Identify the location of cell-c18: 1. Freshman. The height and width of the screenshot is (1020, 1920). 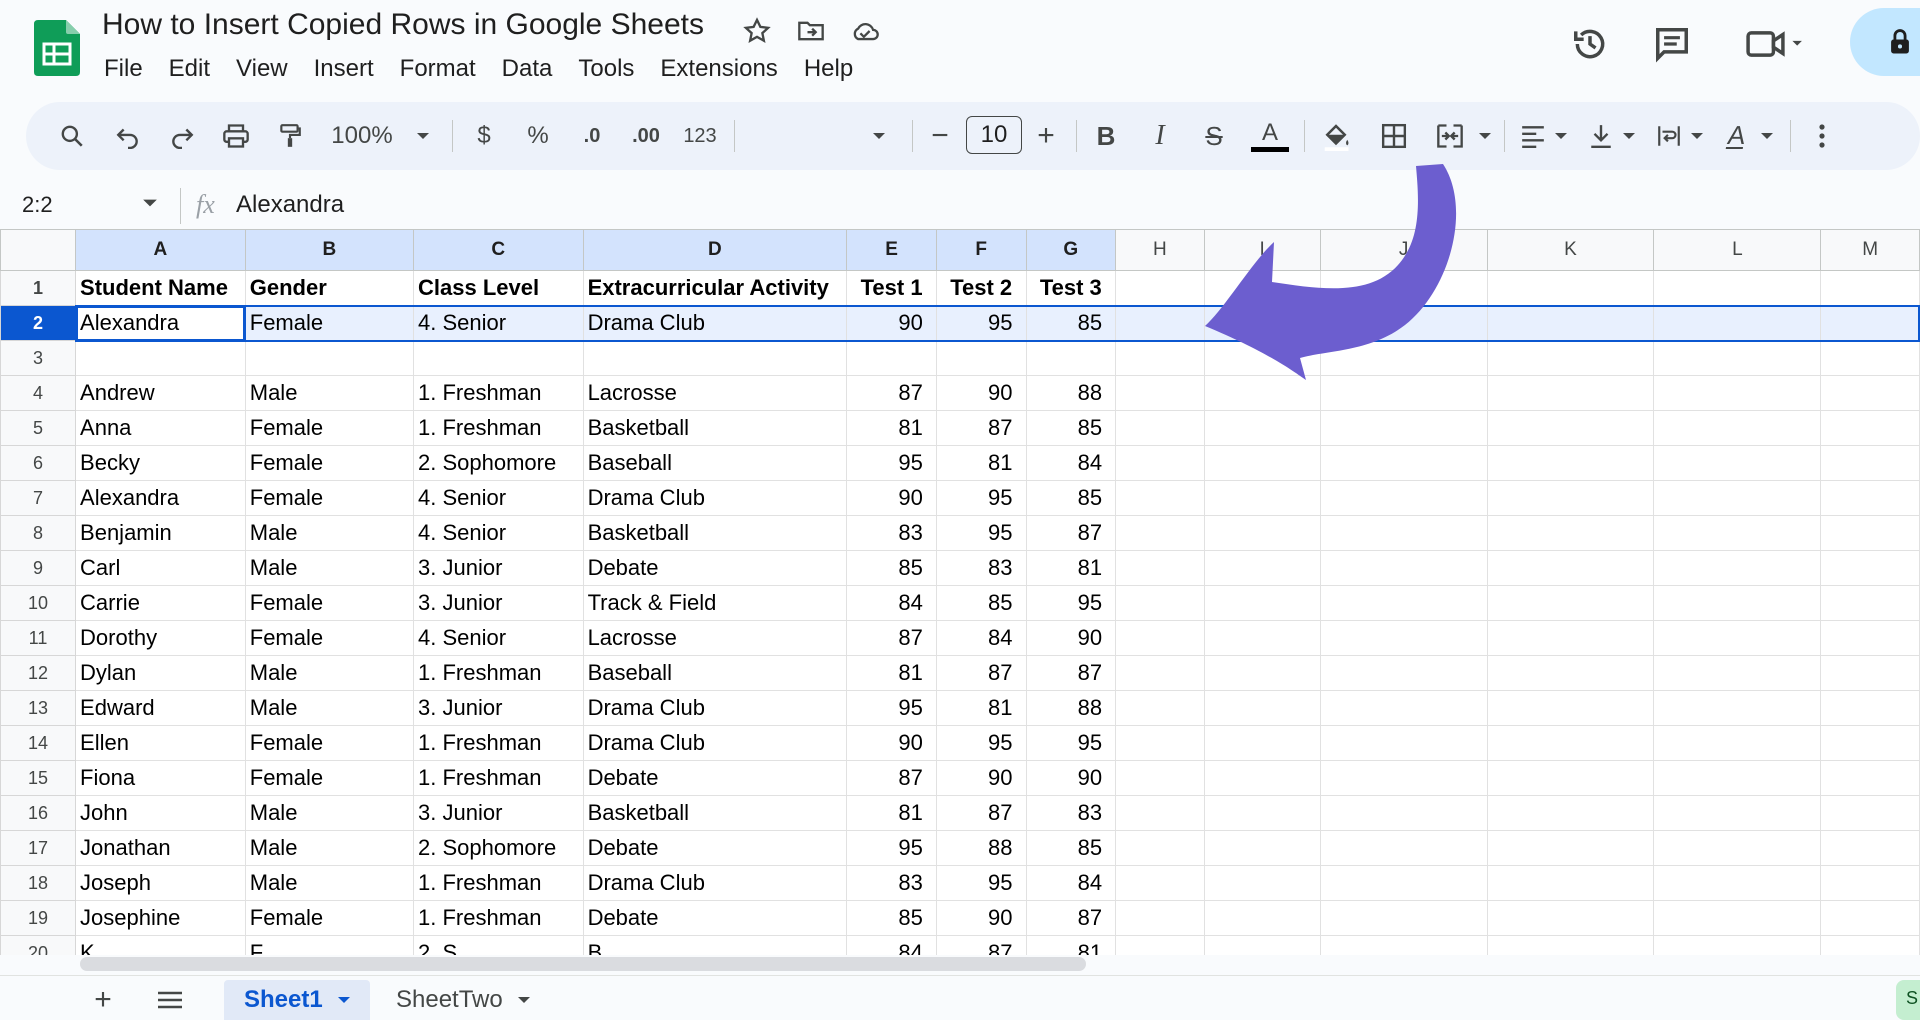
(498, 883).